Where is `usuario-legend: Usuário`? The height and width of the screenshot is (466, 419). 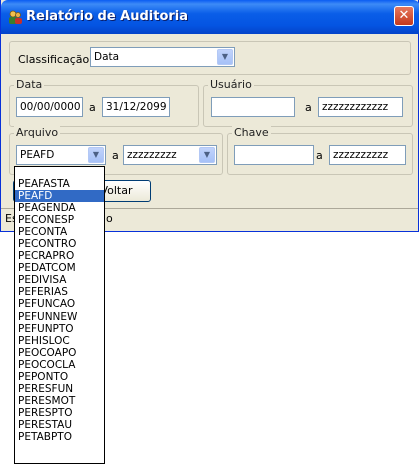
usuario-legend: Usuário is located at coordinates (231, 85).